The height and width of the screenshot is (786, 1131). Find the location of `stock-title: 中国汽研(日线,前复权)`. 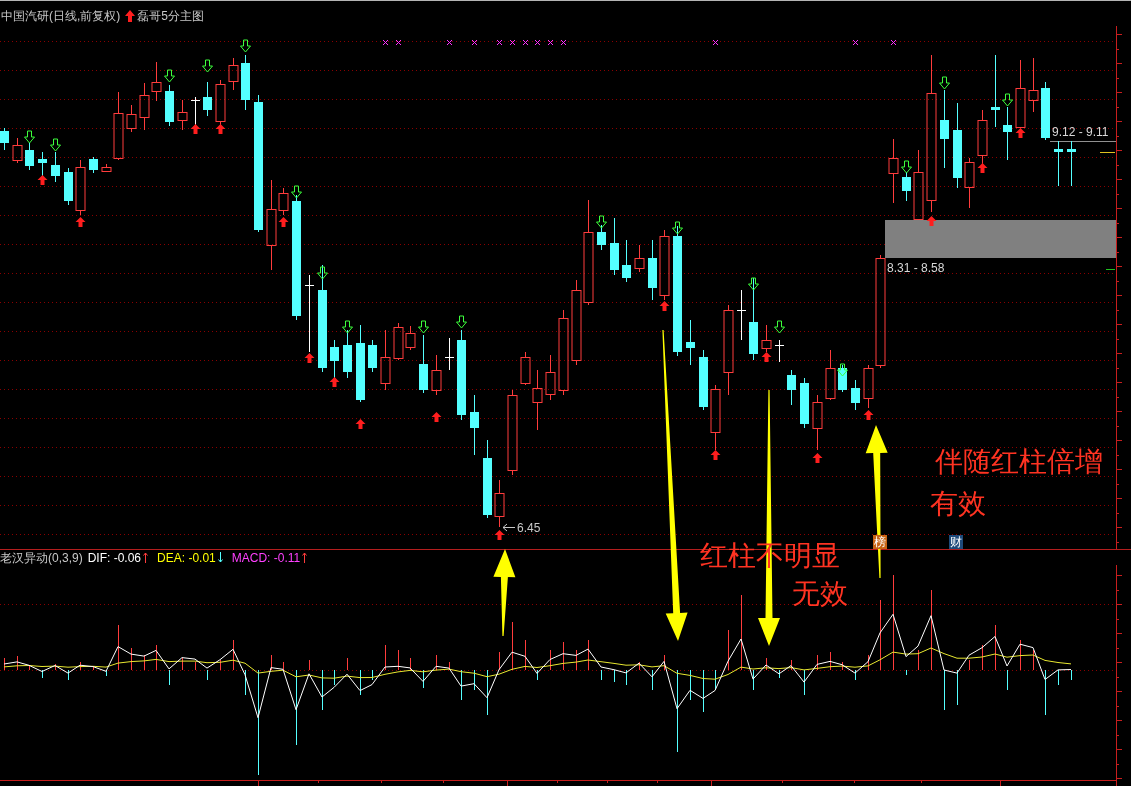

stock-title: 中国汽研(日线,前复权) is located at coordinates (61, 16).